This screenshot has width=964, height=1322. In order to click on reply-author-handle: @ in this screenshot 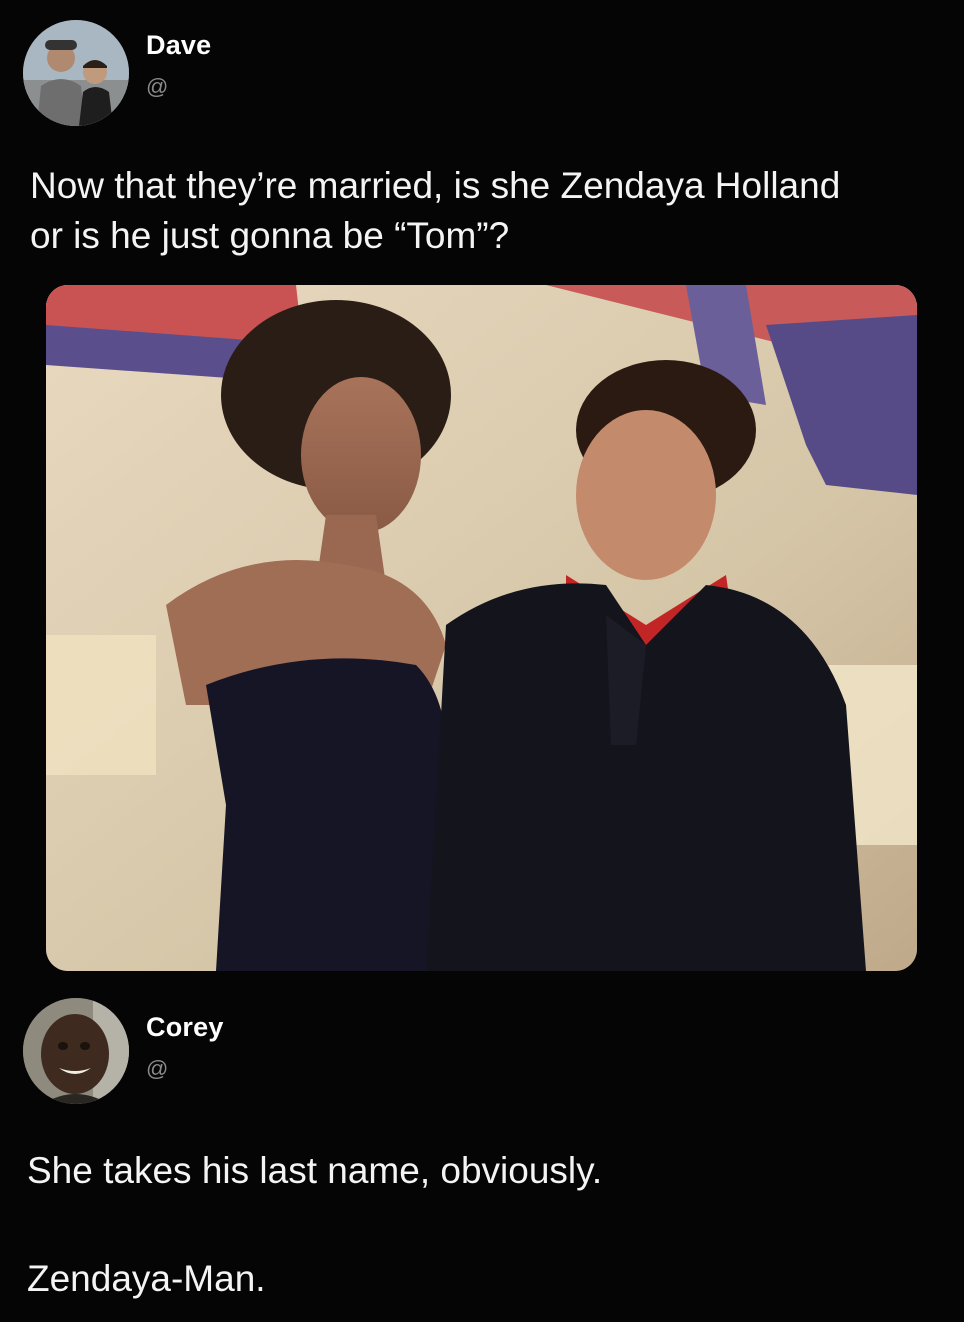, I will do `click(157, 1069)`.